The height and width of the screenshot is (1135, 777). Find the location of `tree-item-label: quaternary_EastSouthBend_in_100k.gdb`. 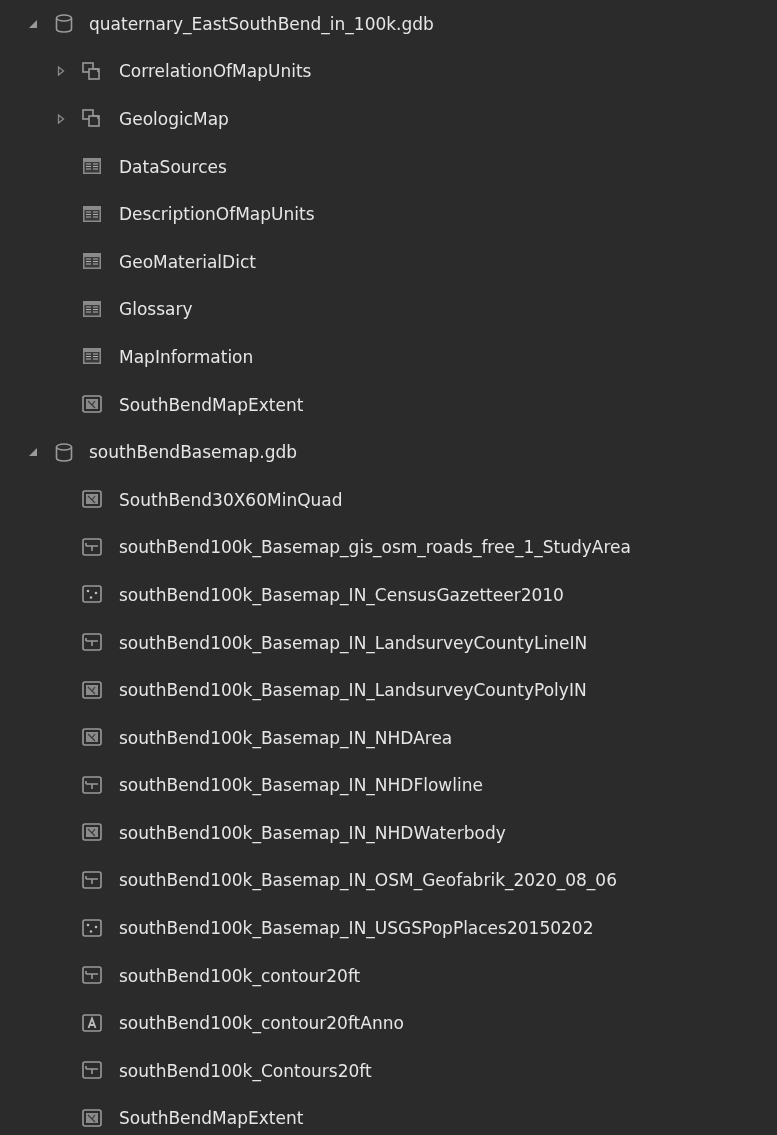

tree-item-label: quaternary_EastSouthBend_in_100k.gdb is located at coordinates (261, 23).